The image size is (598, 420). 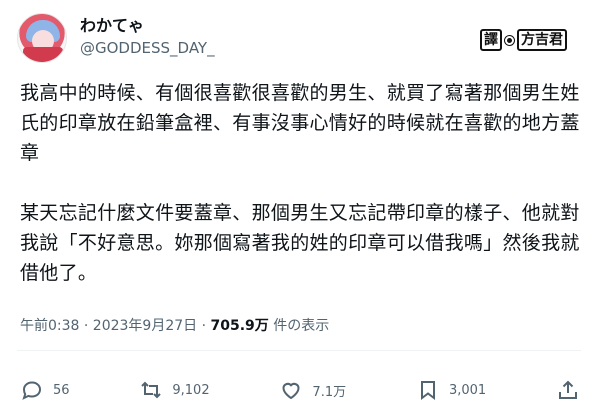 I want to click on share-button, so click(x=568, y=390).